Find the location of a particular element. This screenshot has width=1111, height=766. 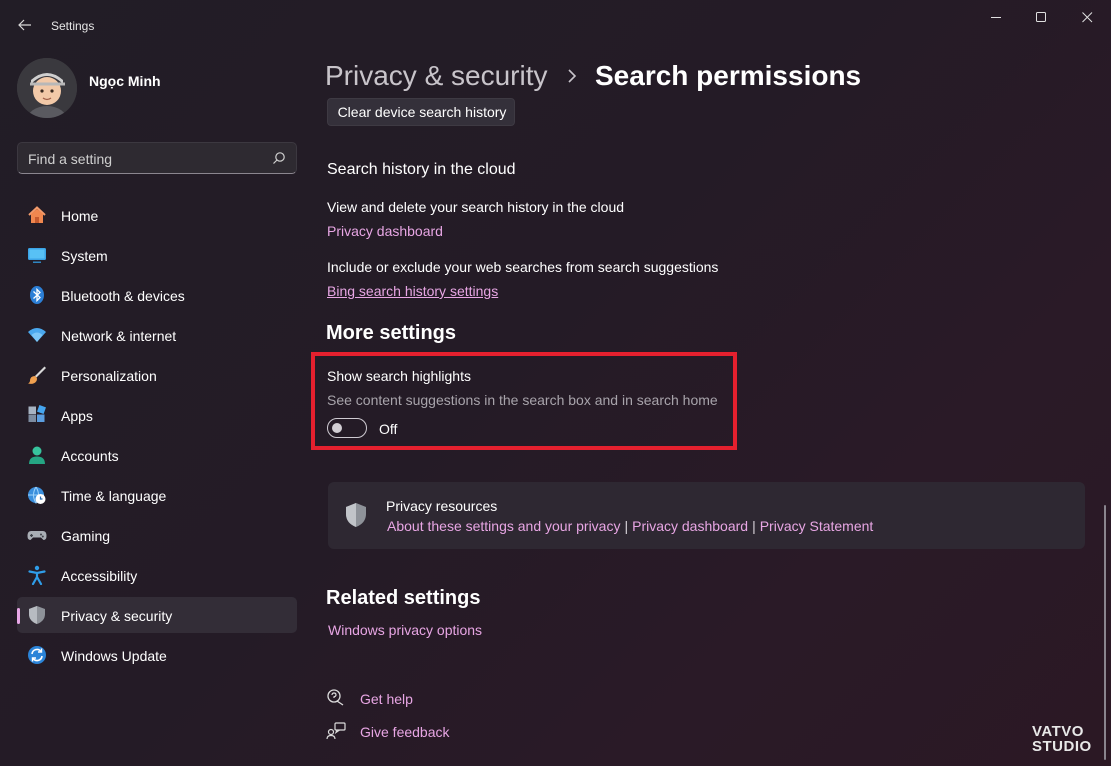

cloud-history-heading: Search history in the cloud is located at coordinates (421, 169).